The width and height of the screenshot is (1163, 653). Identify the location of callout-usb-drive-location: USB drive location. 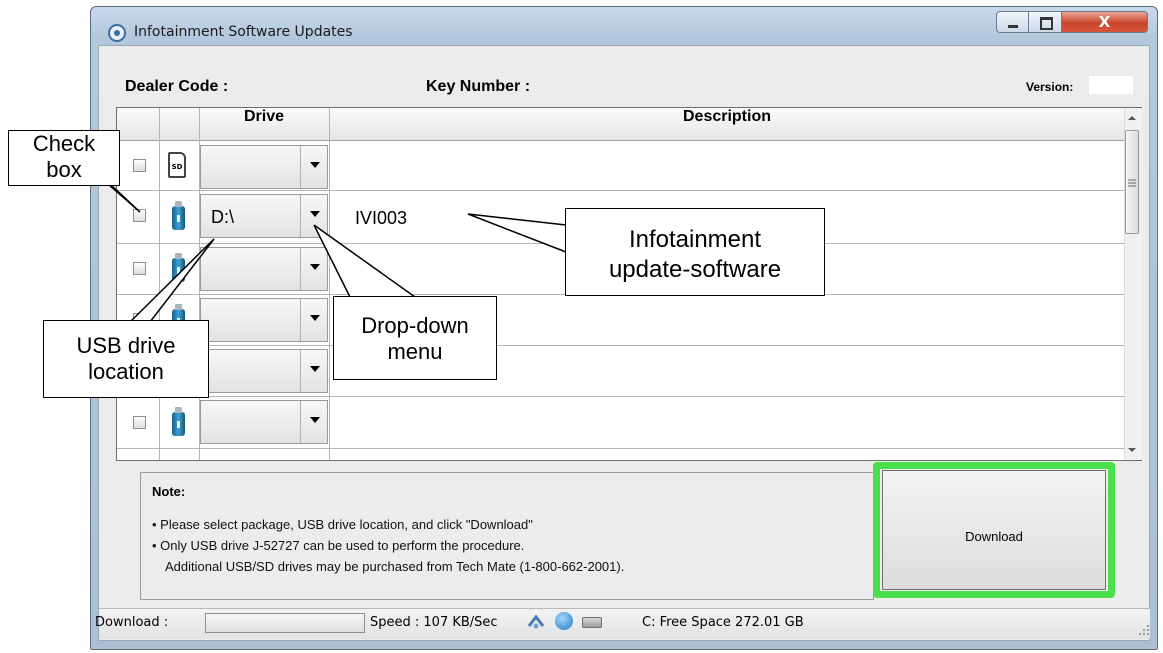
(126, 359).